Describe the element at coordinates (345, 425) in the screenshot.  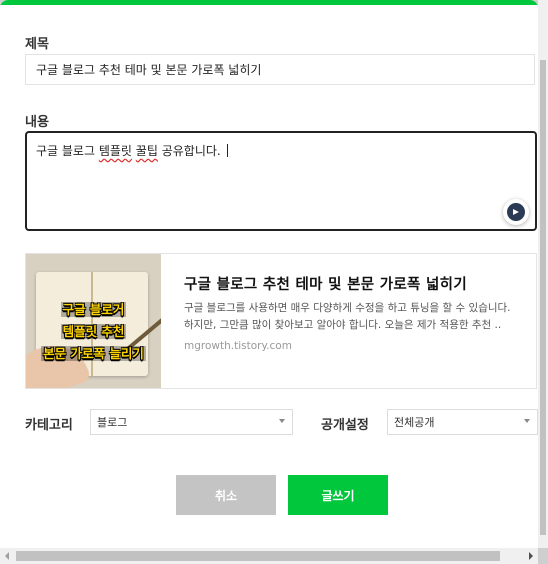
I see `visibility-label: 공개설정` at that location.